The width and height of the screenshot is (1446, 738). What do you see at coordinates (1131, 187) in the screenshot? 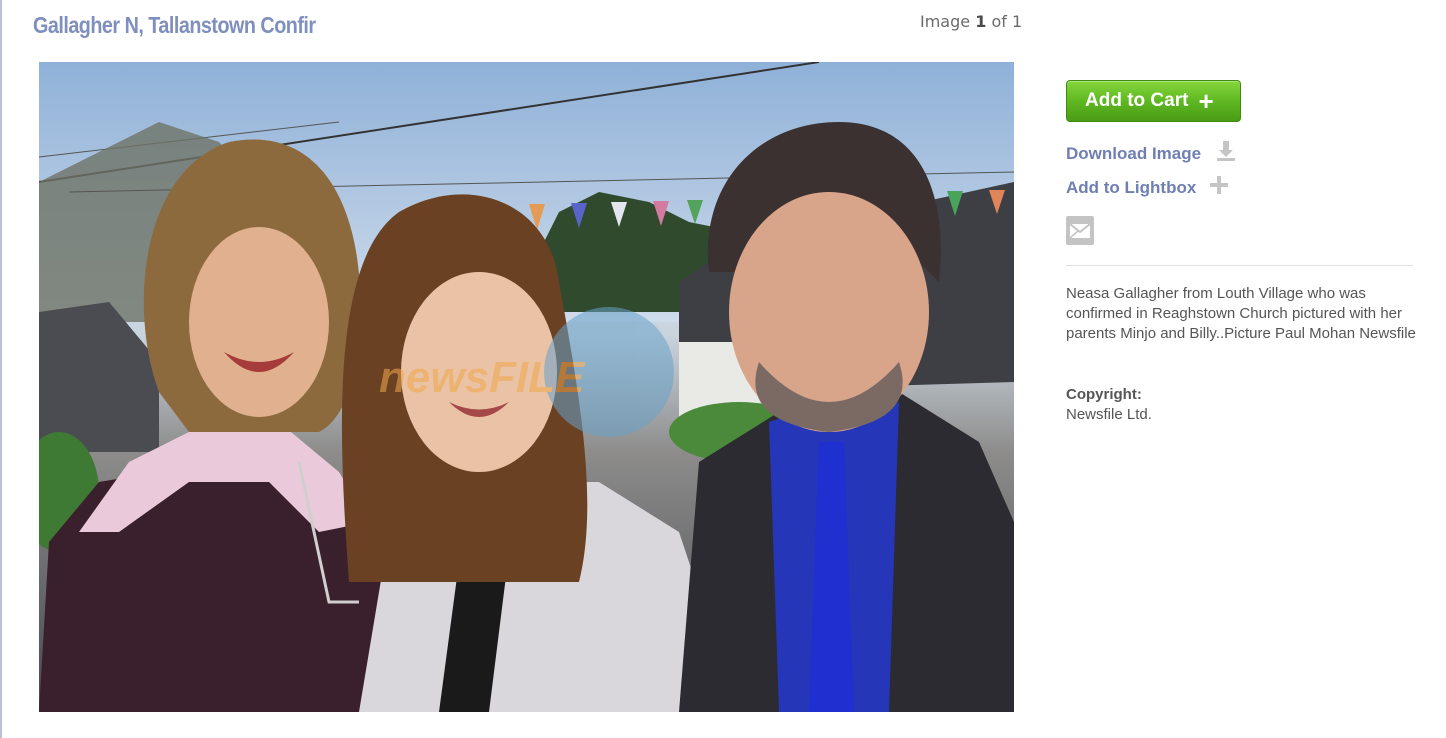
I see `lightbox-label: Add to Lightbox` at bounding box center [1131, 187].